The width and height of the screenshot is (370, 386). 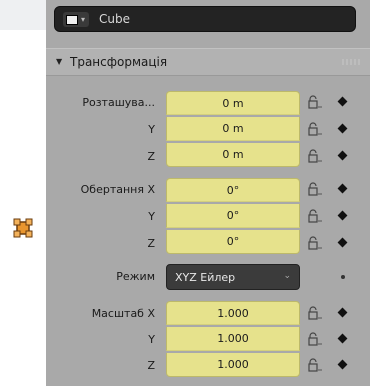 What do you see at coordinates (315, 128) in the screenshot?
I see `location-y-lock-icon` at bounding box center [315, 128].